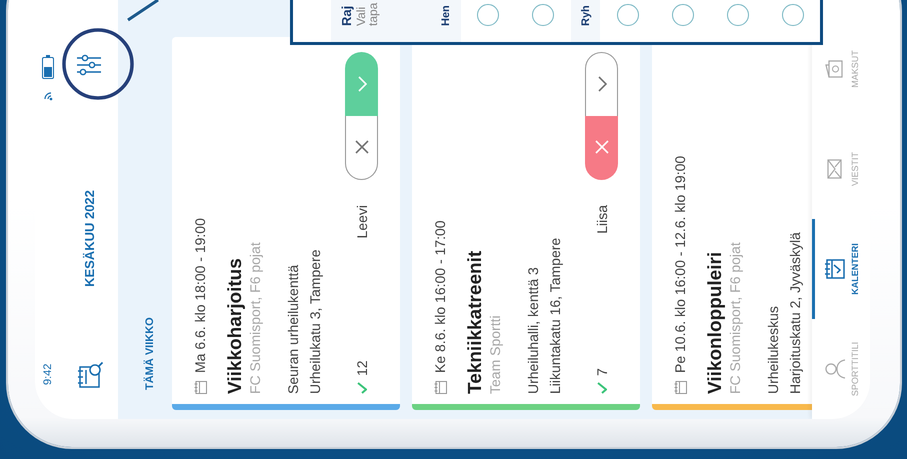 This screenshot has height=459, width=907. What do you see at coordinates (89, 375) in the screenshot?
I see `calendar-search-icon` at bounding box center [89, 375].